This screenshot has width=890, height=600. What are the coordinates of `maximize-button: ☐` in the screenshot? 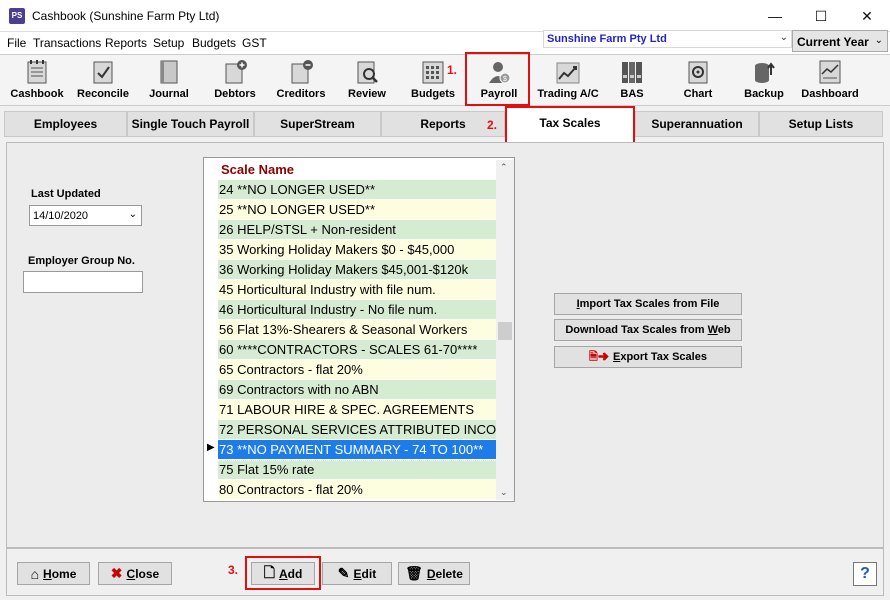 It's located at (821, 16).